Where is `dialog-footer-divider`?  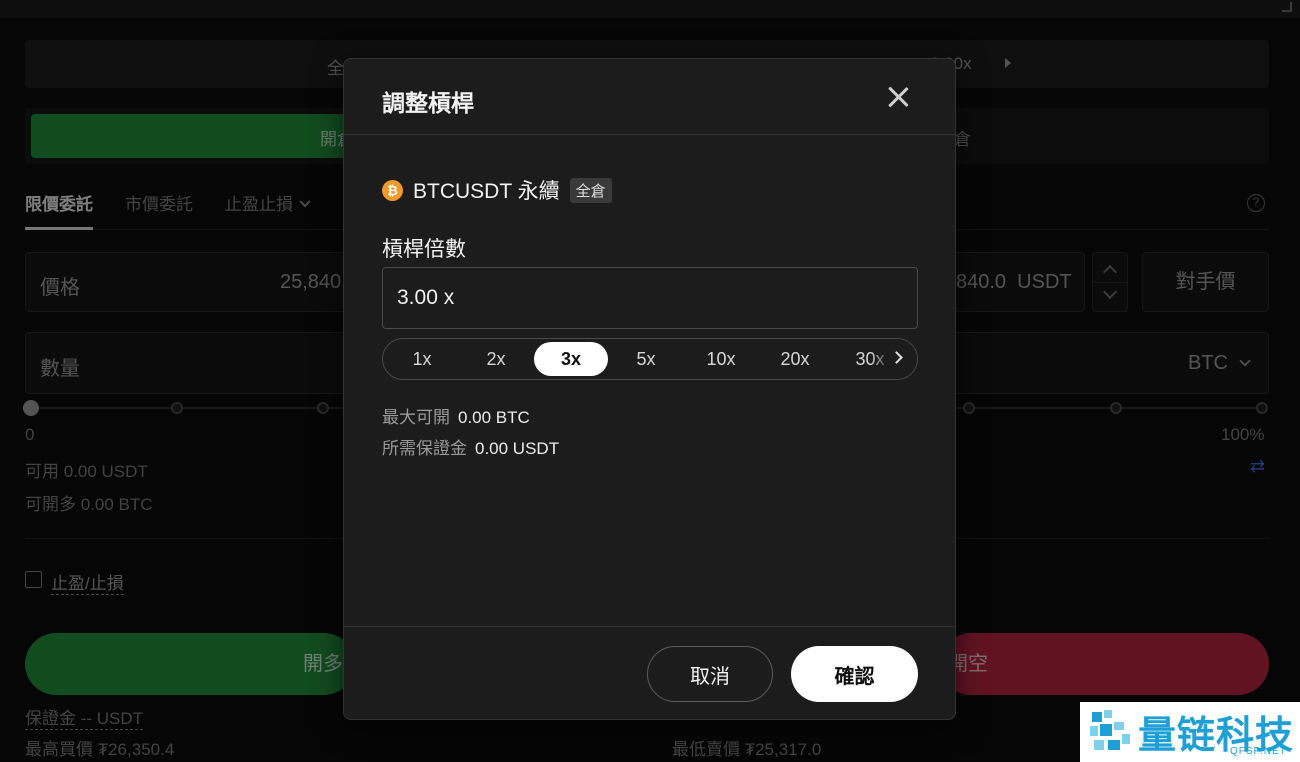
dialog-footer-divider is located at coordinates (649, 626).